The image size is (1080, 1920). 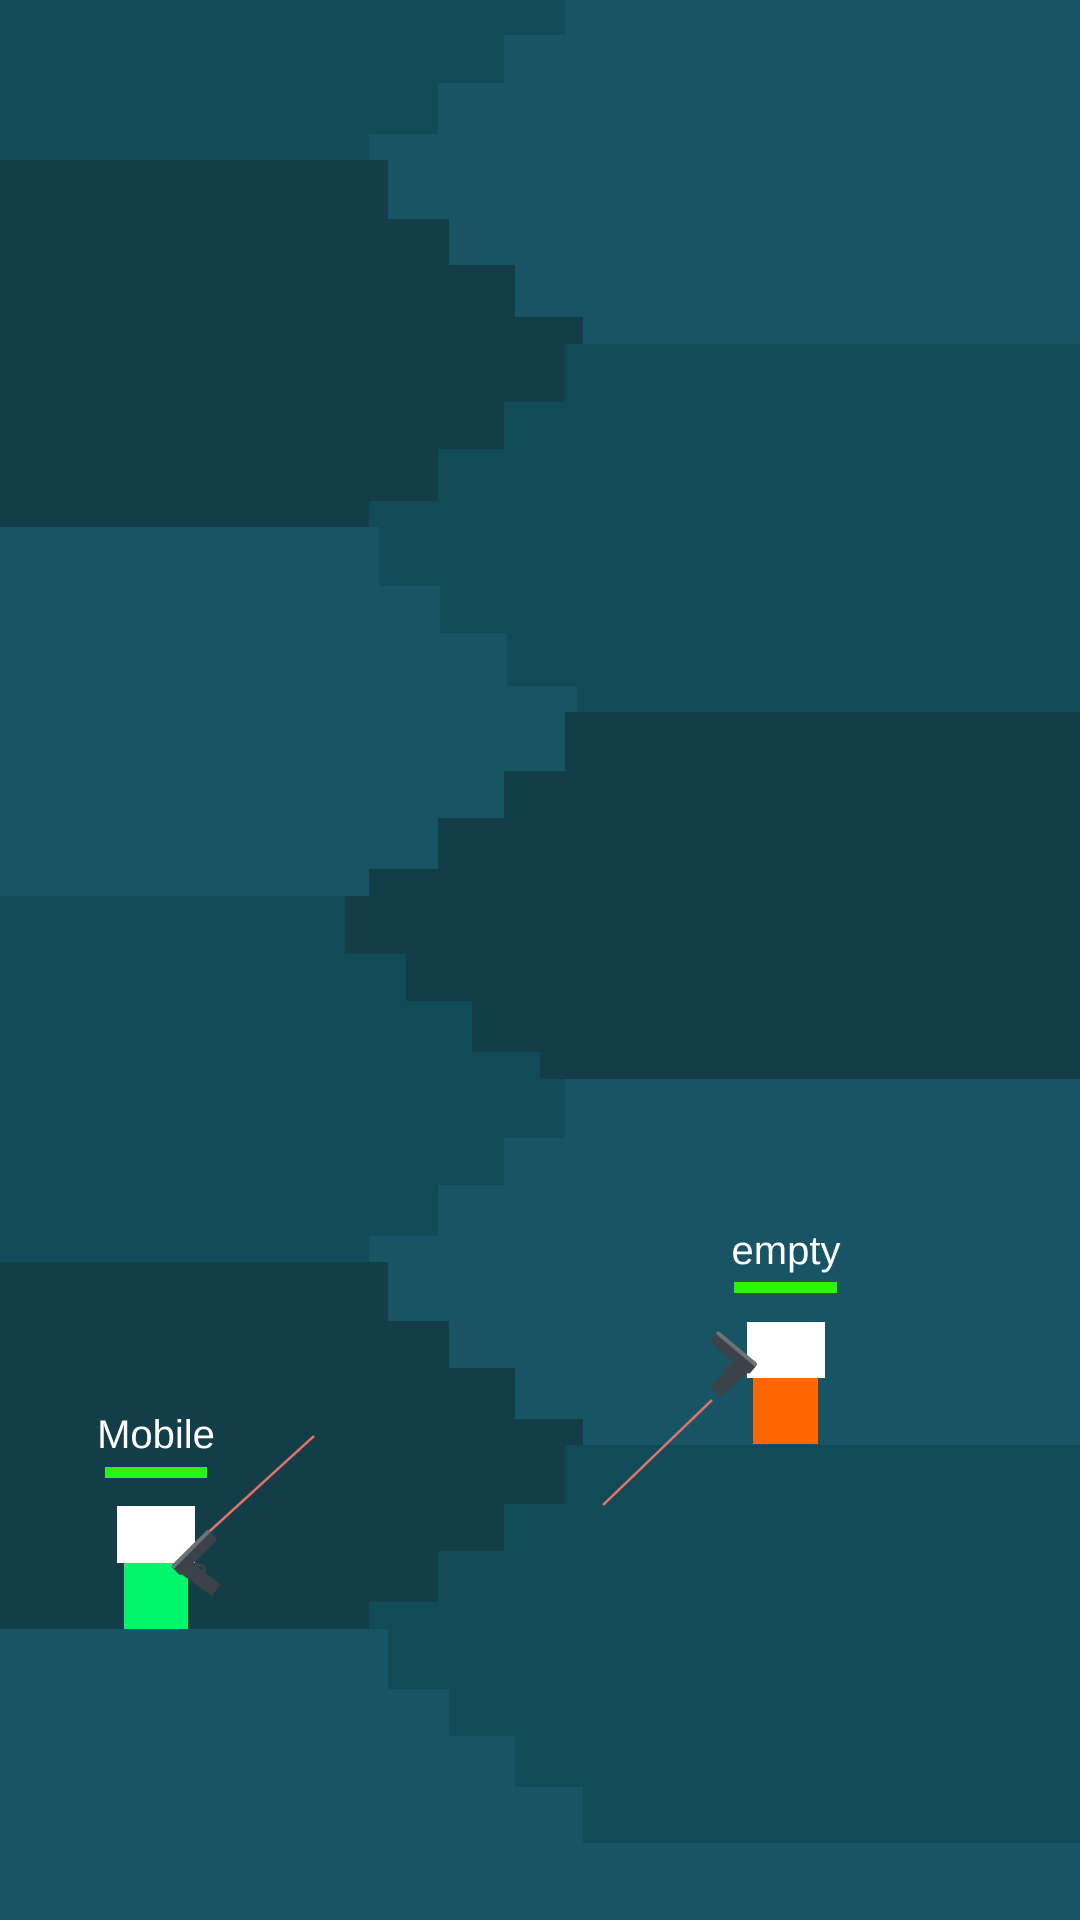 What do you see at coordinates (156, 1472) in the screenshot?
I see `health-bar-local` at bounding box center [156, 1472].